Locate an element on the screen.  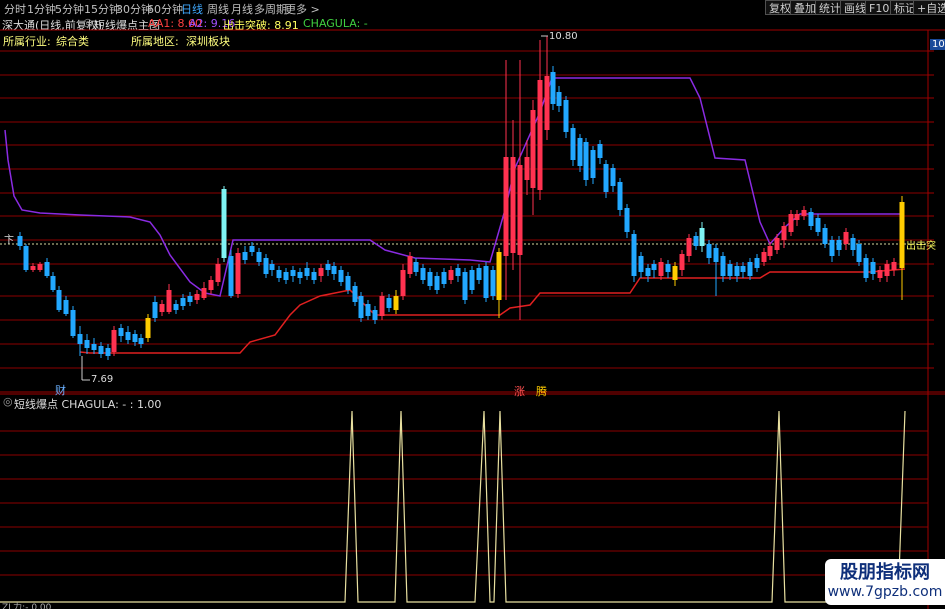
high-price-label: 10.80 is located at coordinates (563, 36).